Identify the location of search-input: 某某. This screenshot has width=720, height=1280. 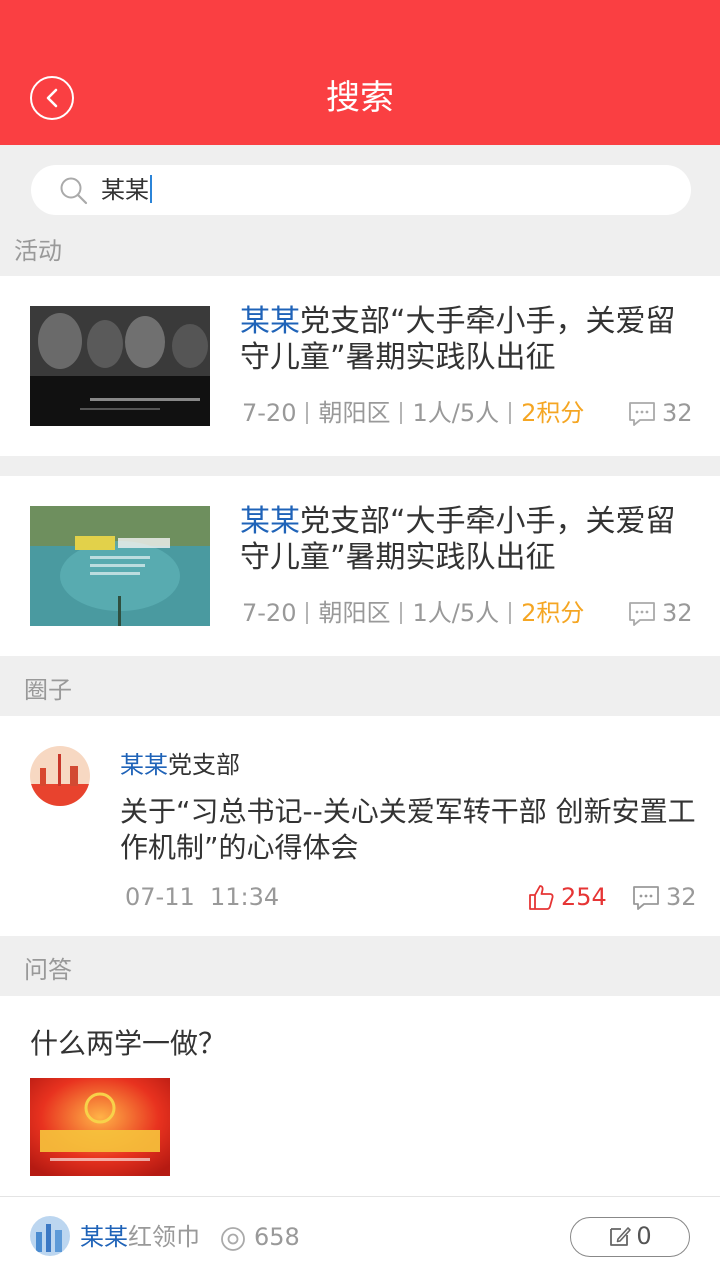
(361, 190).